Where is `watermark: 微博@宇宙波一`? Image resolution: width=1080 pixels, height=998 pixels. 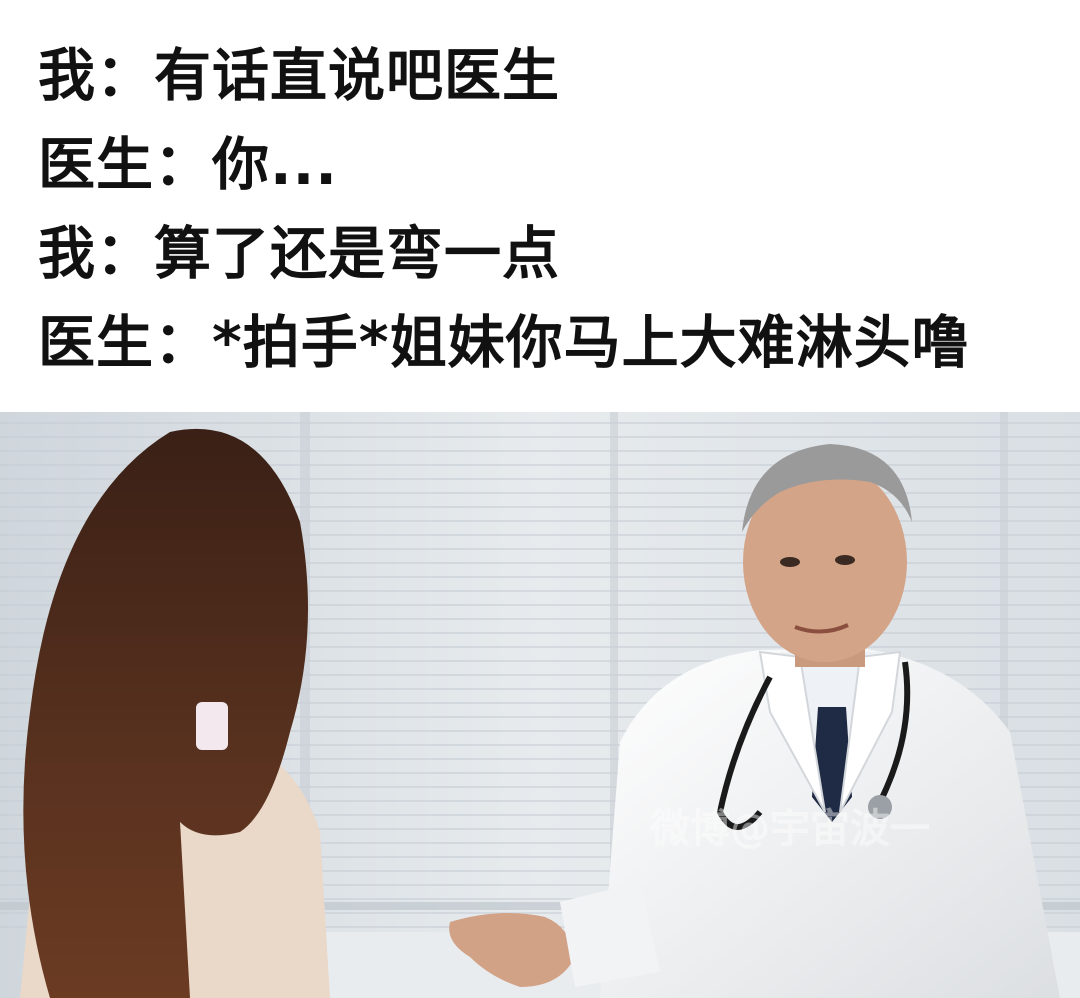
watermark: 微博@宇宙波一 is located at coordinates (789, 829).